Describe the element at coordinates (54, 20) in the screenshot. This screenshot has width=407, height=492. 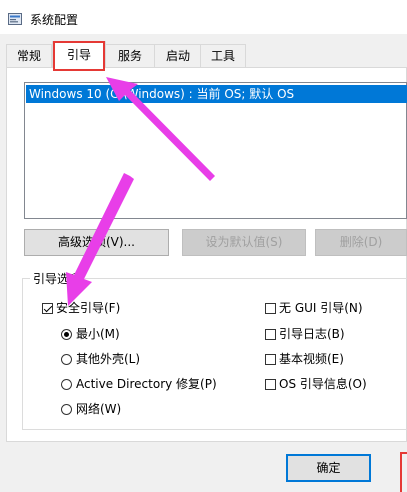
I see `window-title: 系统配置` at that location.